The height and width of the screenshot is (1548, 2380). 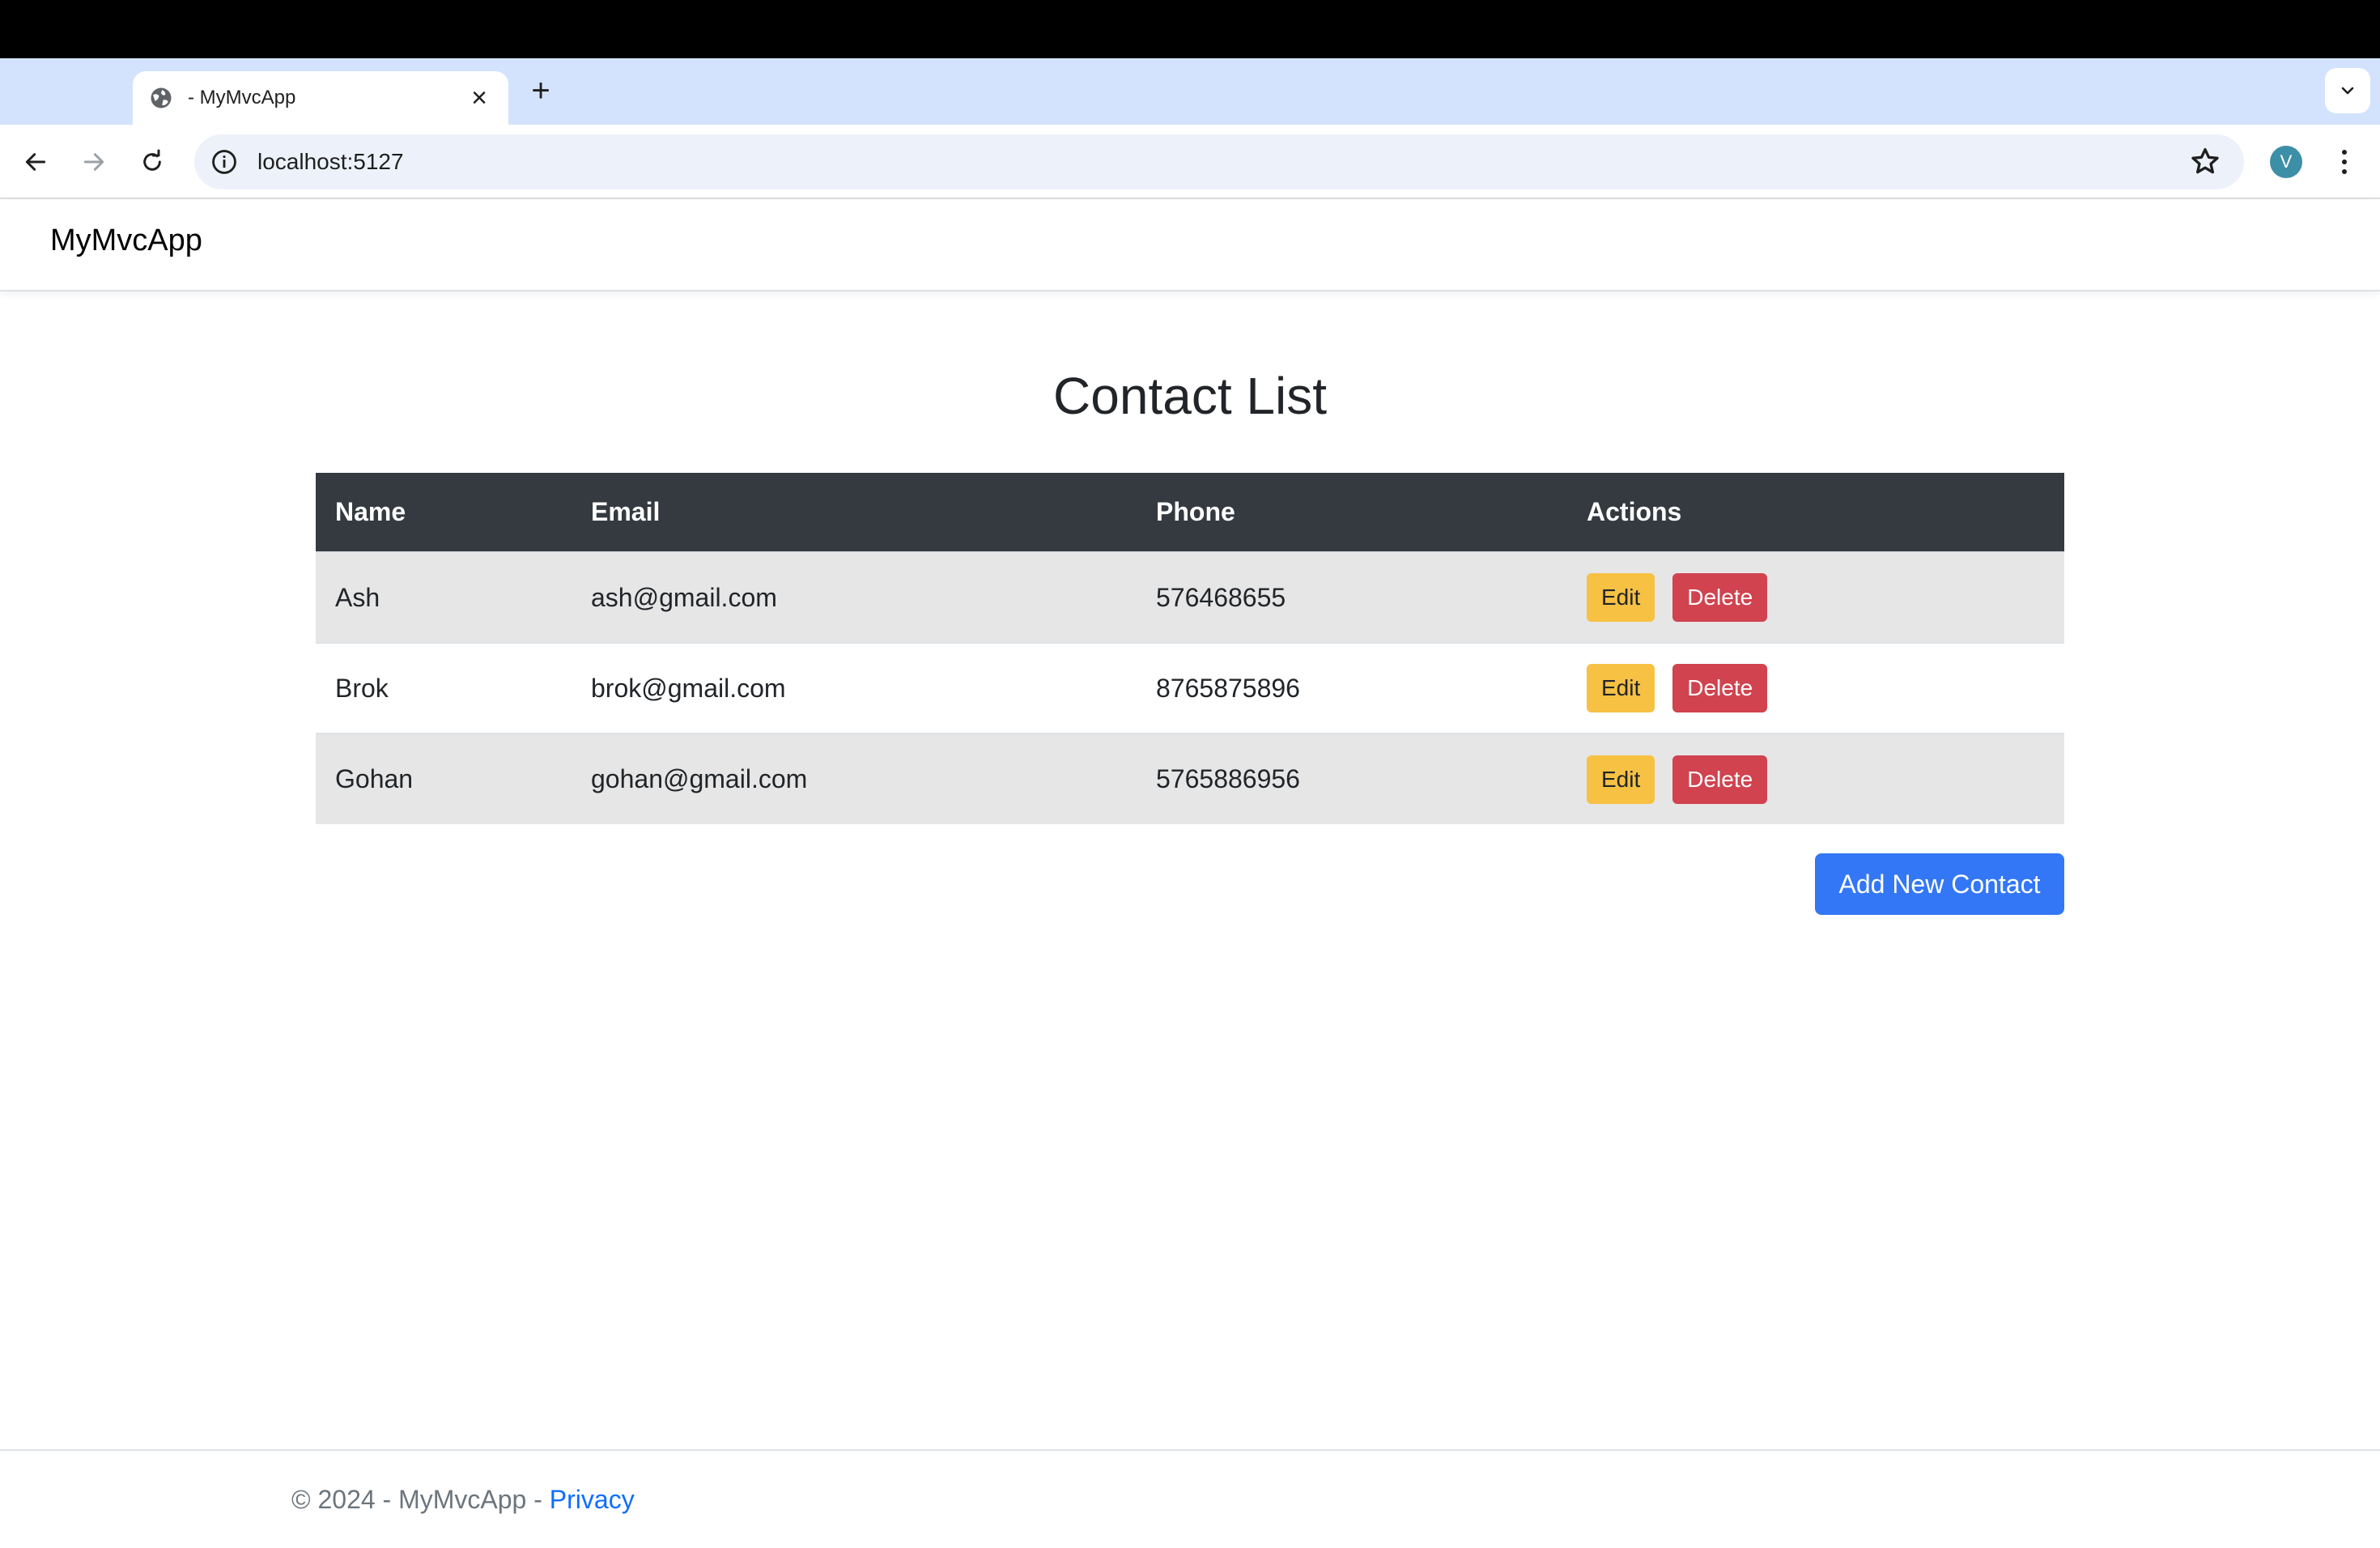 What do you see at coordinates (541, 91) in the screenshot?
I see `new-tab-icon: +` at bounding box center [541, 91].